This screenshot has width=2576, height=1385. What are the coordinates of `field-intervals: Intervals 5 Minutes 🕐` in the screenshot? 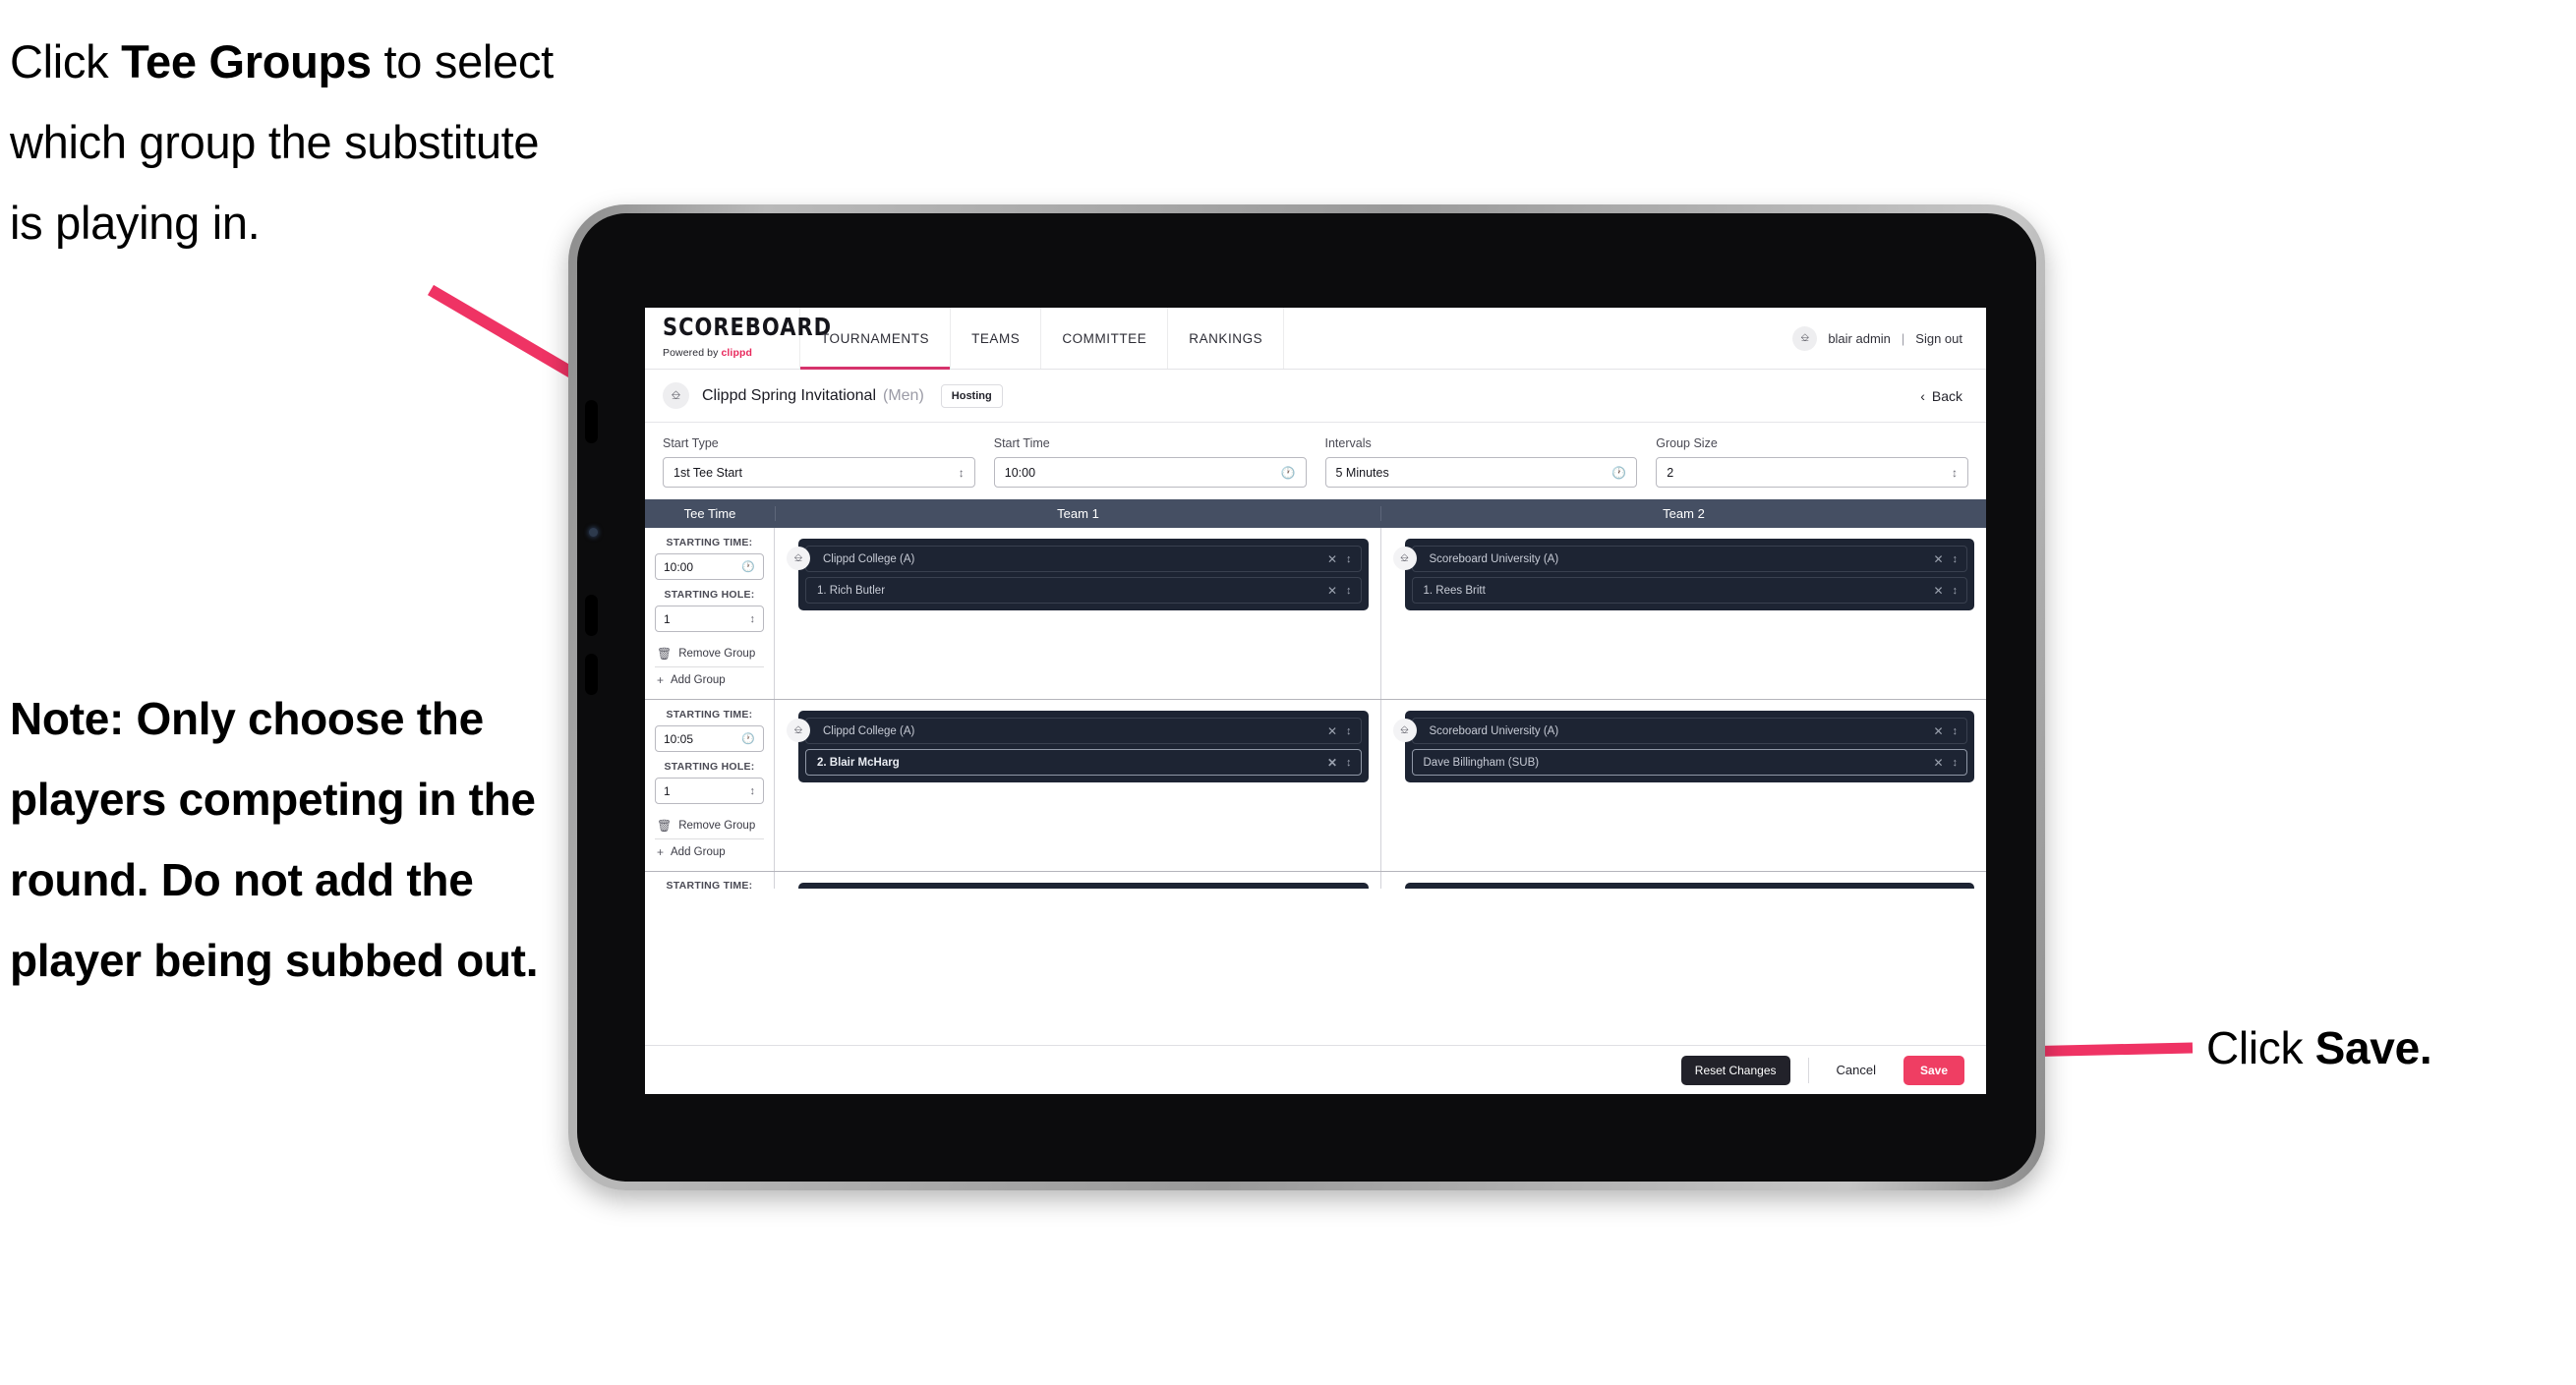 It's located at (1481, 462).